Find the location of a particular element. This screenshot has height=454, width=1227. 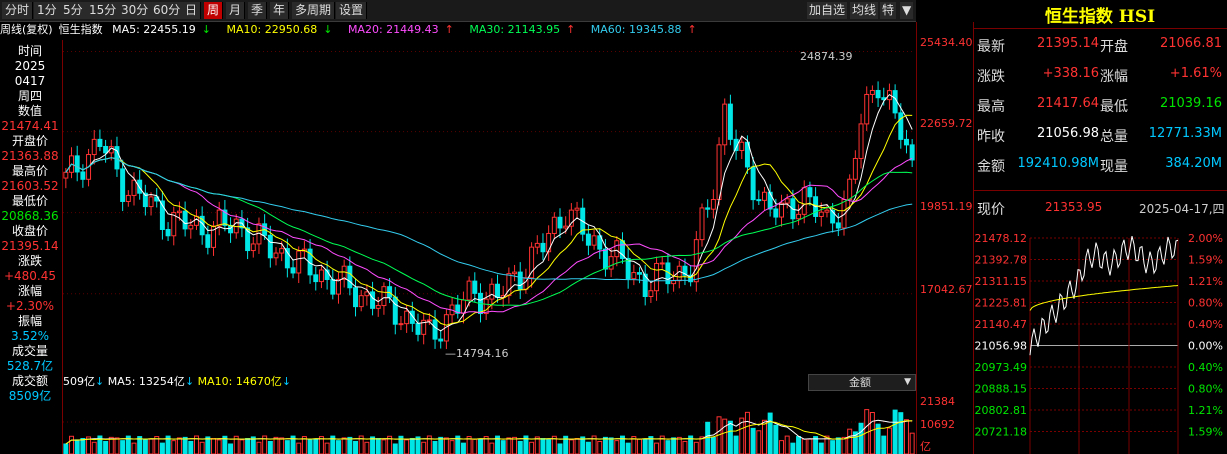

period-button-1: 1分 is located at coordinates (47, 10).